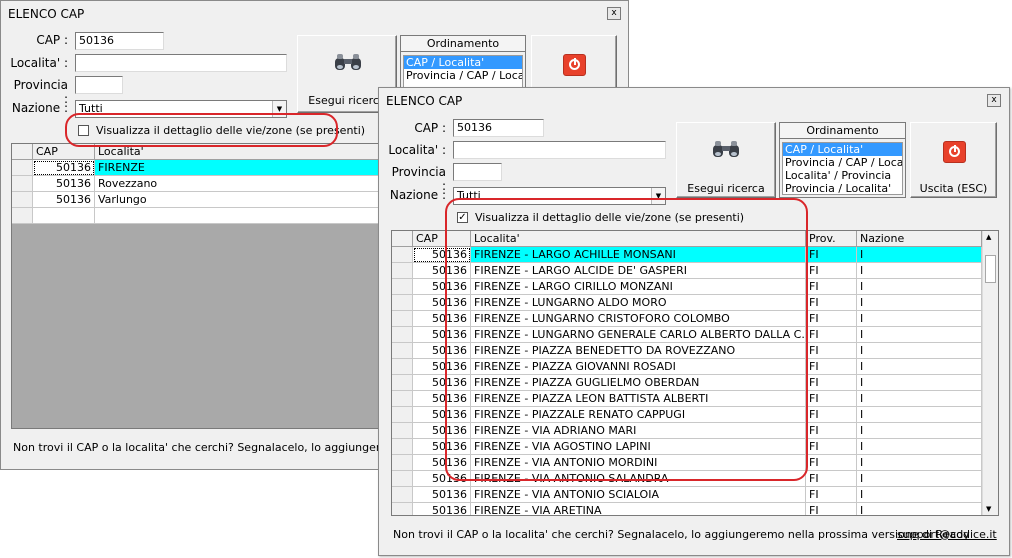  What do you see at coordinates (39, 108) in the screenshot?
I see `back-nazione-label: Nazione :` at bounding box center [39, 108].